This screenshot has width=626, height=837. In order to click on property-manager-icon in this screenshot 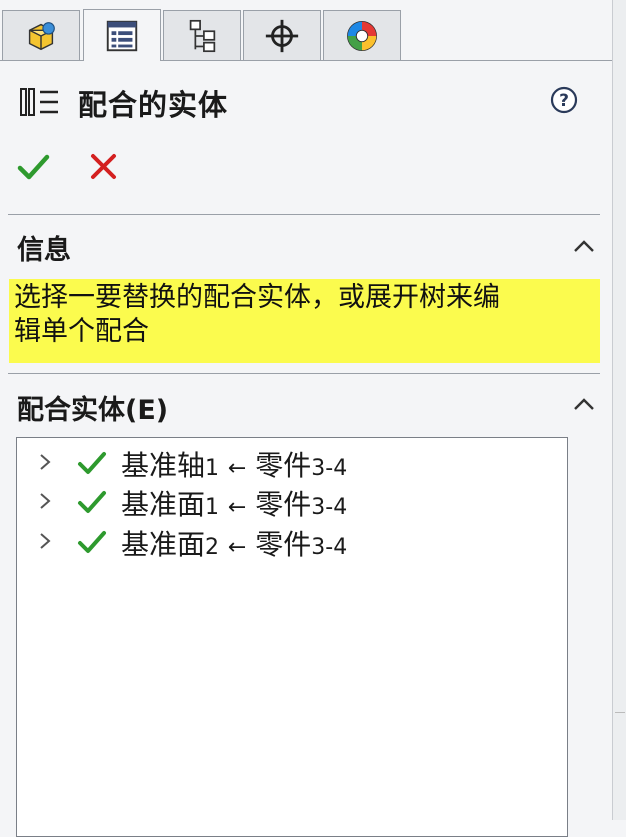, I will do `click(122, 35)`.